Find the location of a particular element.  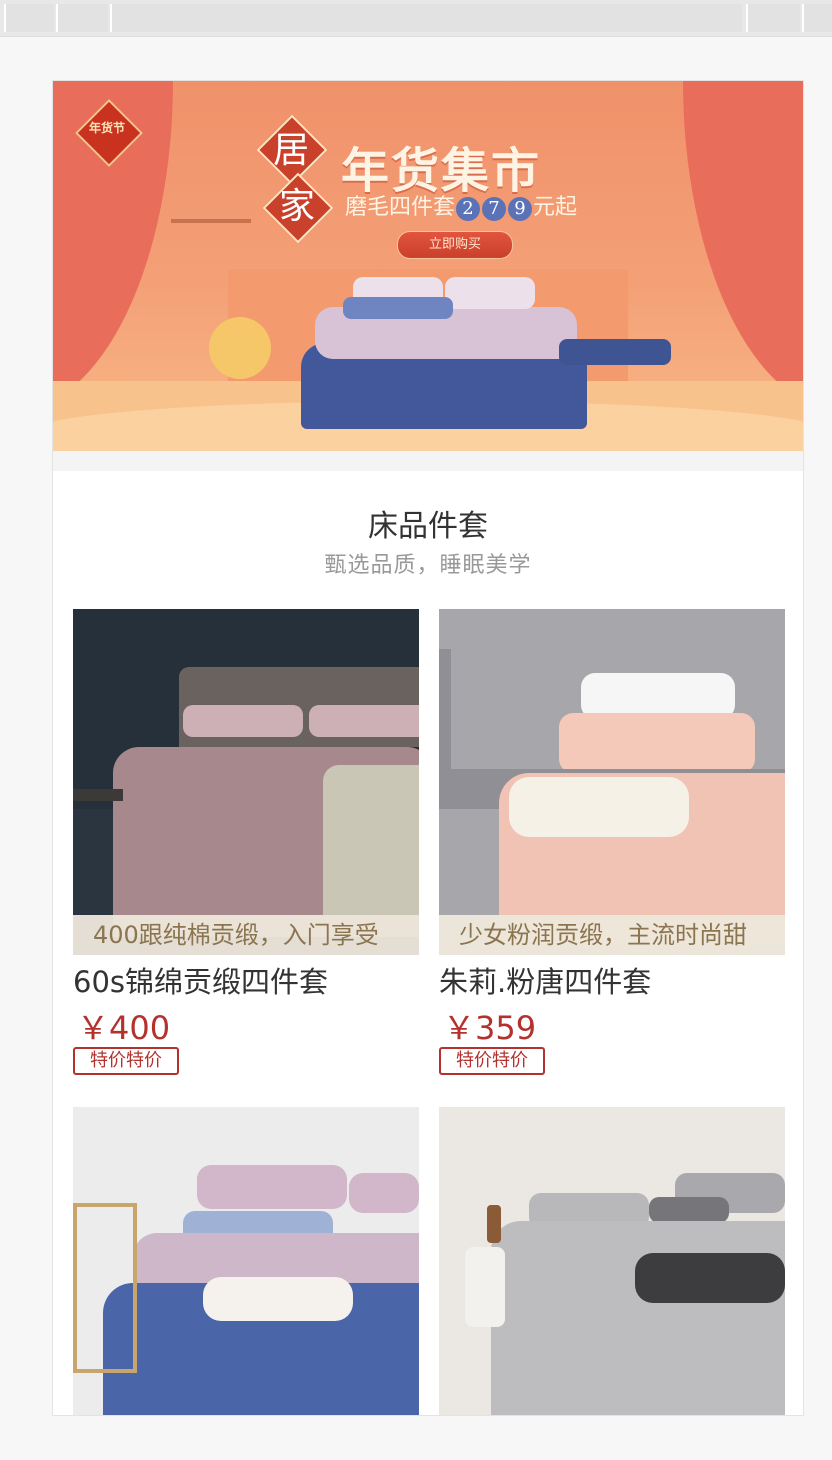

product-caption: 少女粉润贡缎，主流时尚甜 is located at coordinates (612, 935).